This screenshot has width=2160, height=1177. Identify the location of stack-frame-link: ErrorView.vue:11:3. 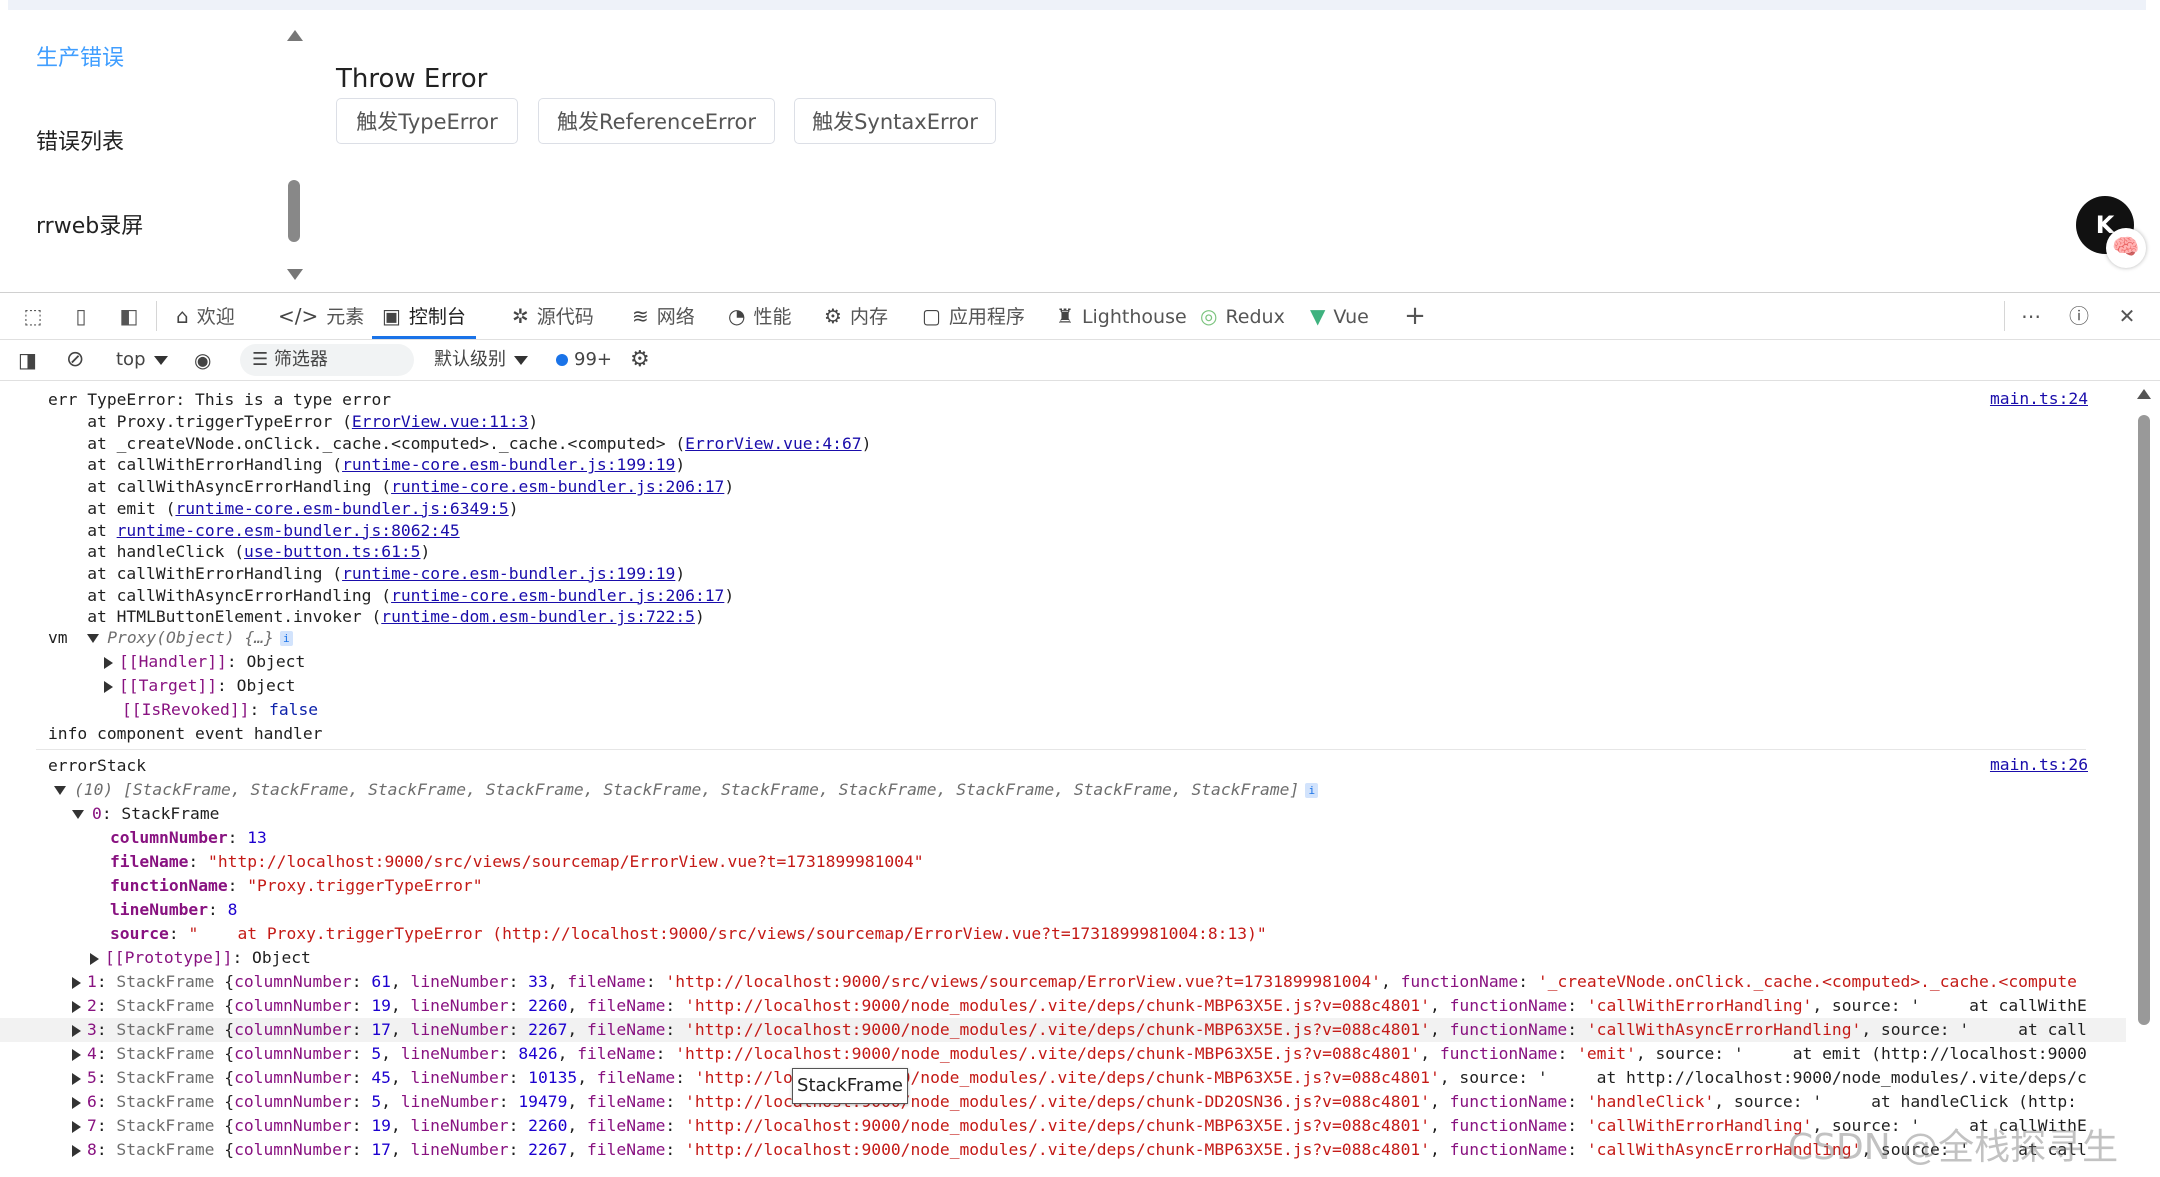
(440, 421).